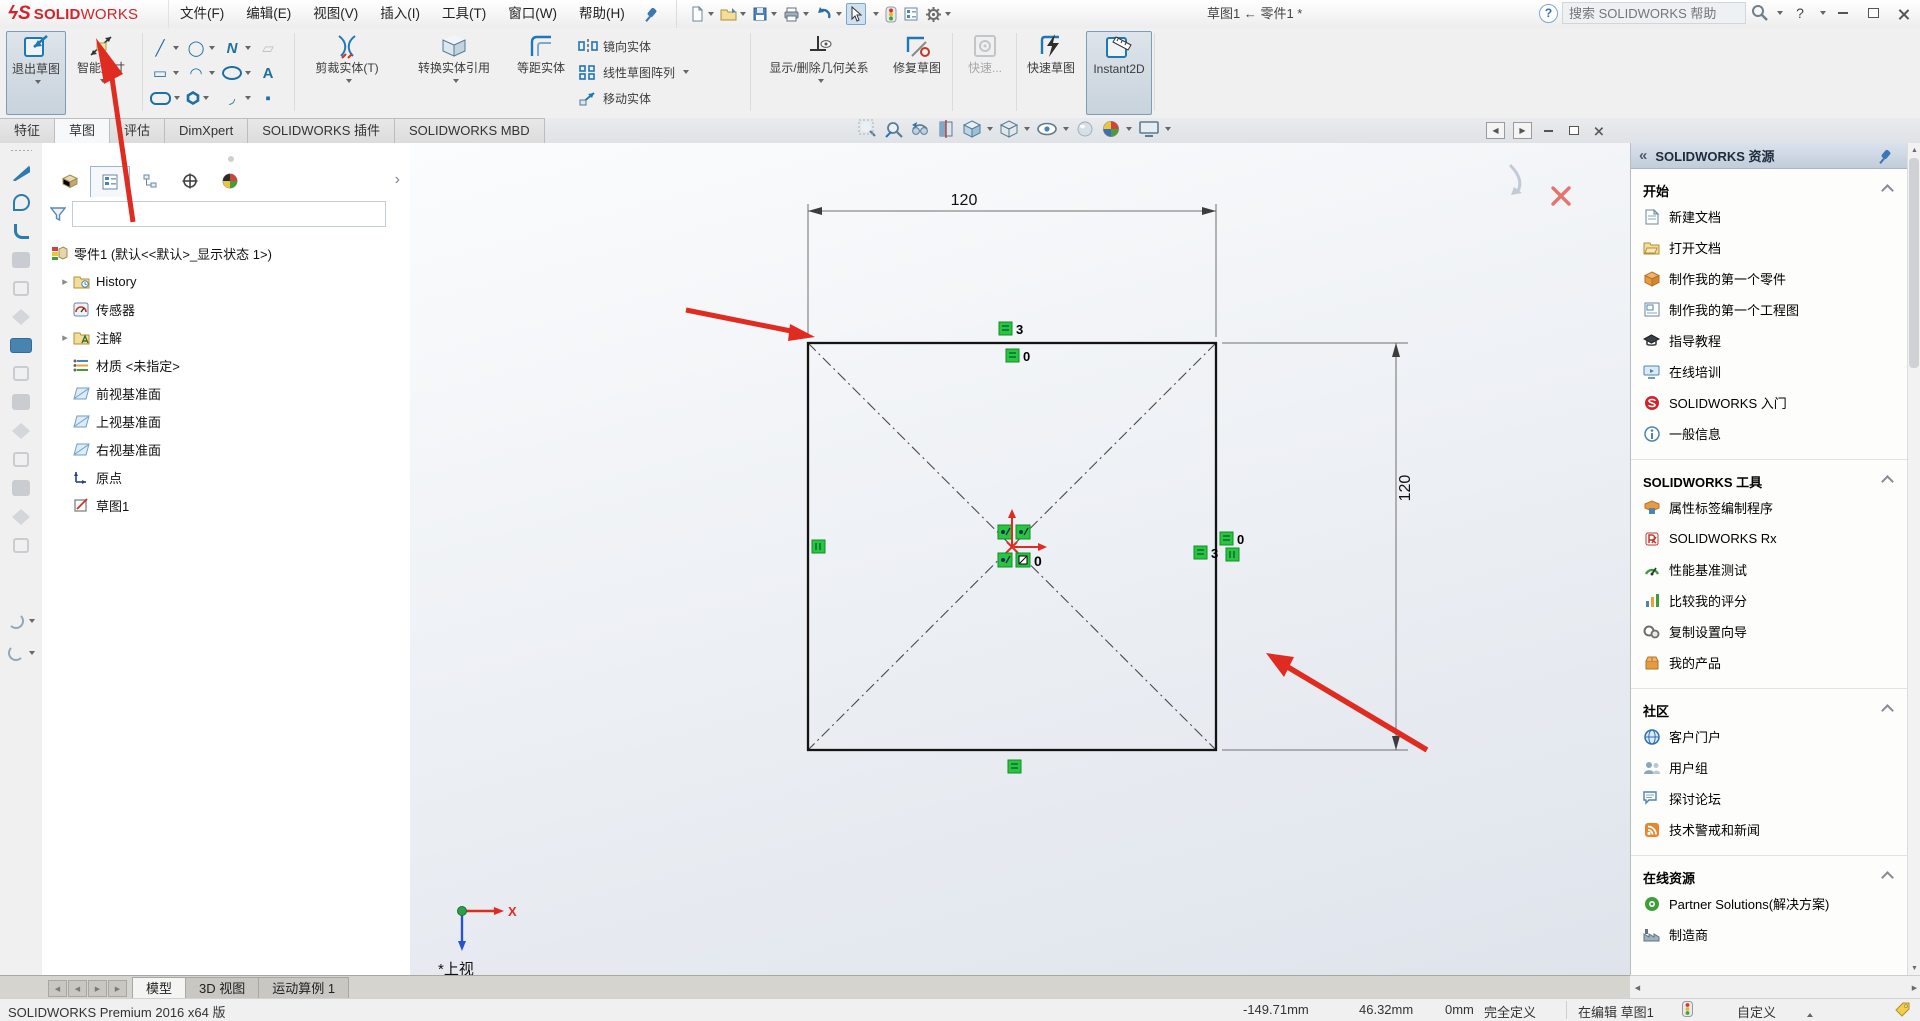  What do you see at coordinates (1769, 309) in the screenshot?
I see `link-first-drawing: 制作我的第一个工程图` at bounding box center [1769, 309].